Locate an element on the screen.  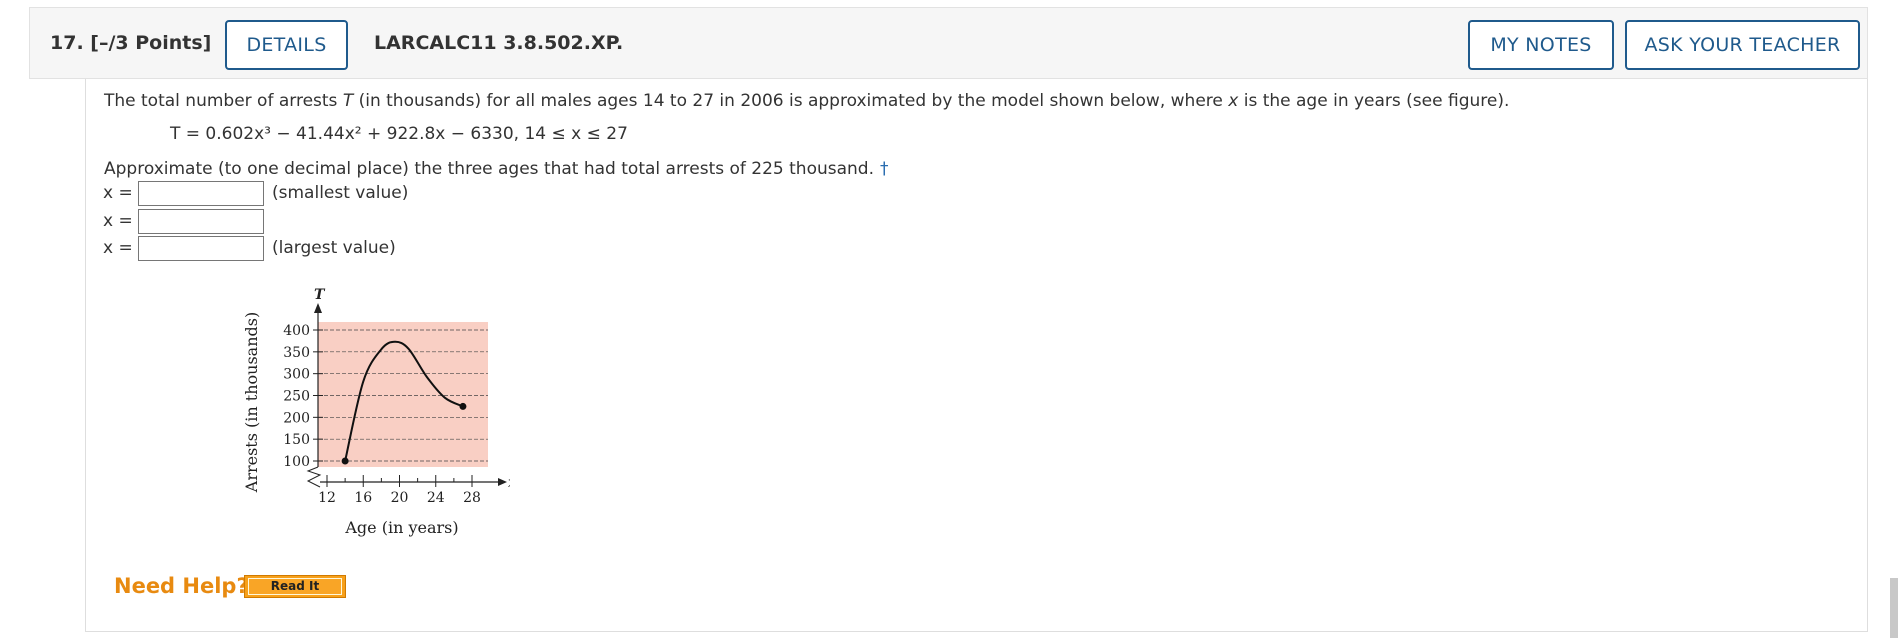
answer-label-1: x = is located at coordinates (118, 193).